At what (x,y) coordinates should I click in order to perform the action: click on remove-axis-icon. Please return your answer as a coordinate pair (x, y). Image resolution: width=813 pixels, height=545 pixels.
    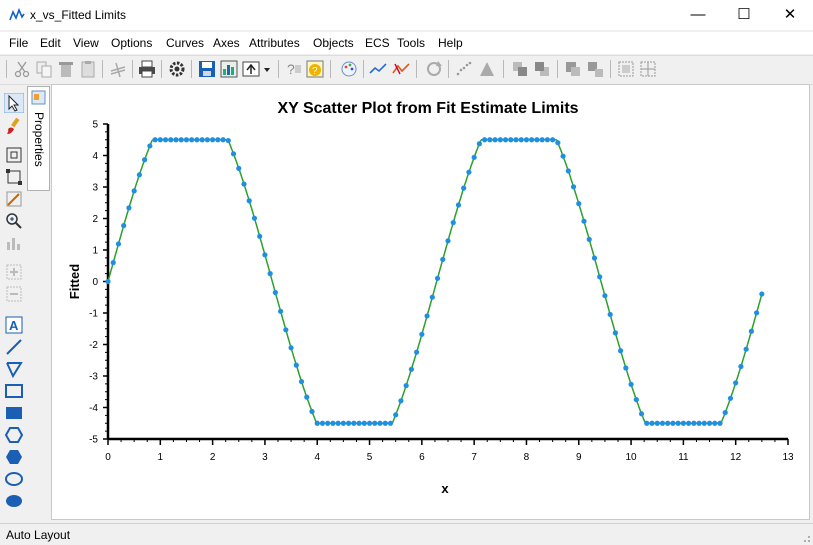
    Looking at the image, I should click on (14, 294).